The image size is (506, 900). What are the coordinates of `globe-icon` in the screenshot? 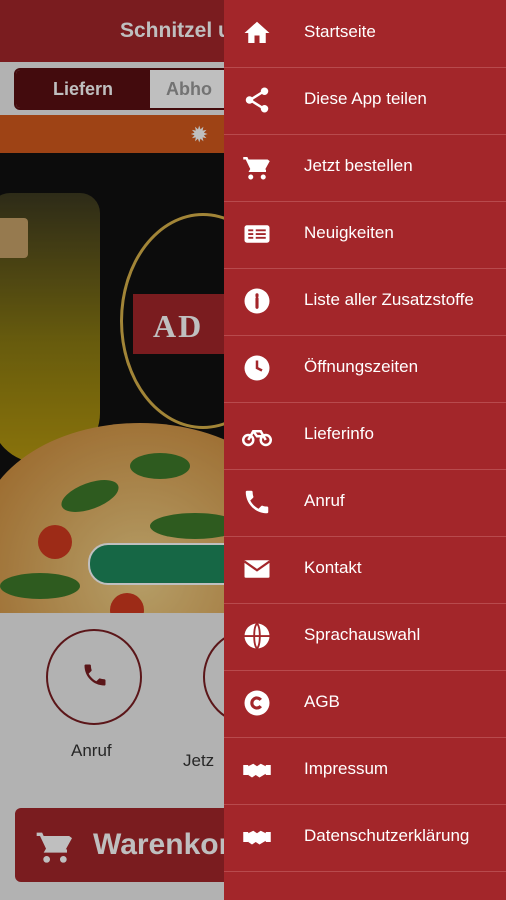 It's located at (257, 636).